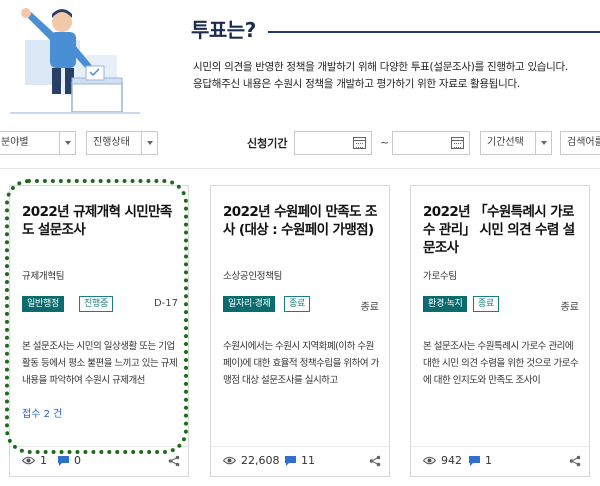  I want to click on view-stat: 942, so click(442, 460).